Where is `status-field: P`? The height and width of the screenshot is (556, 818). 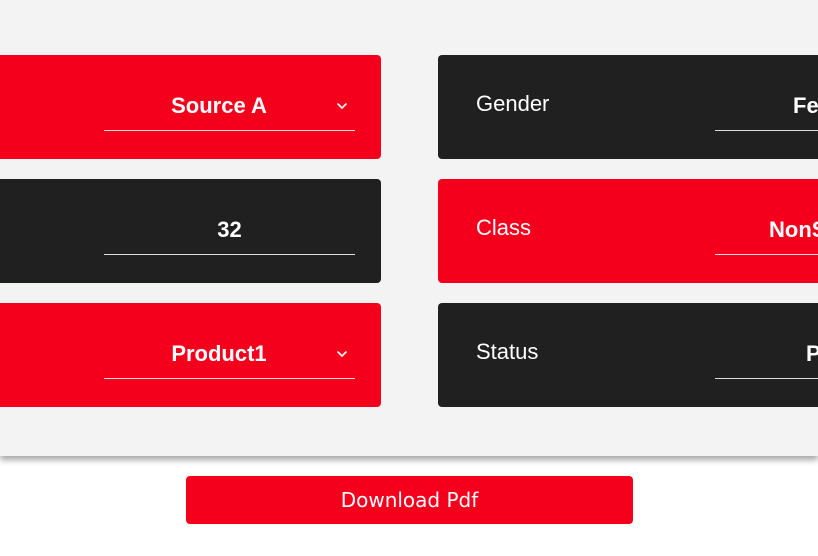
status-field: P is located at coordinates (766, 356).